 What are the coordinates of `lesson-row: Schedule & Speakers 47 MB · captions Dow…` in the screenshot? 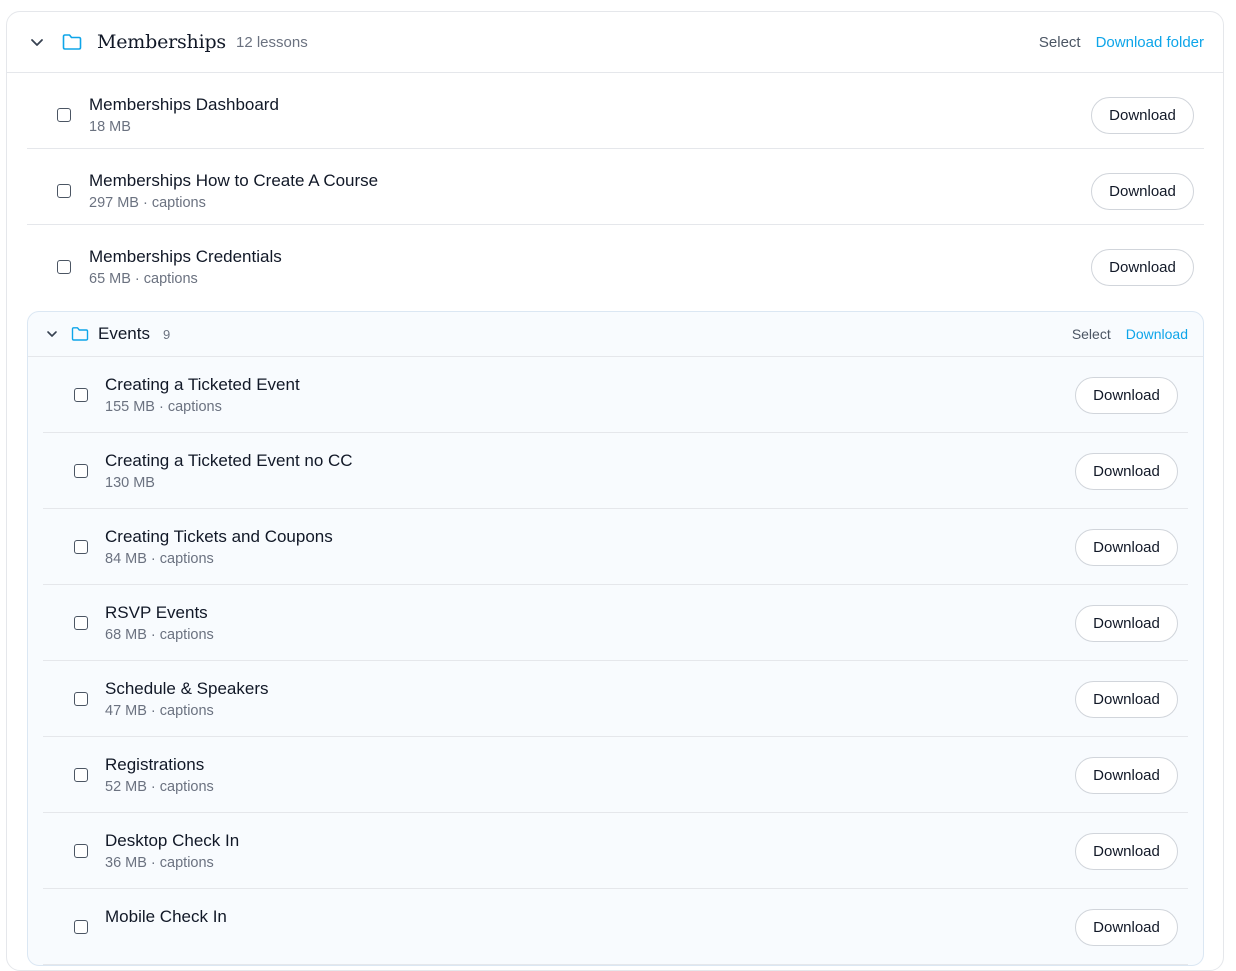 It's located at (615, 699).